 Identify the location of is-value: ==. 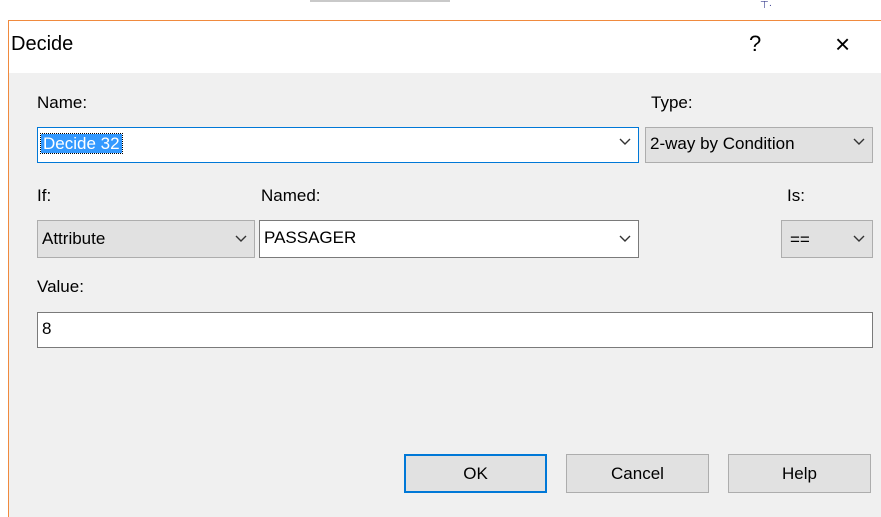
(800, 239).